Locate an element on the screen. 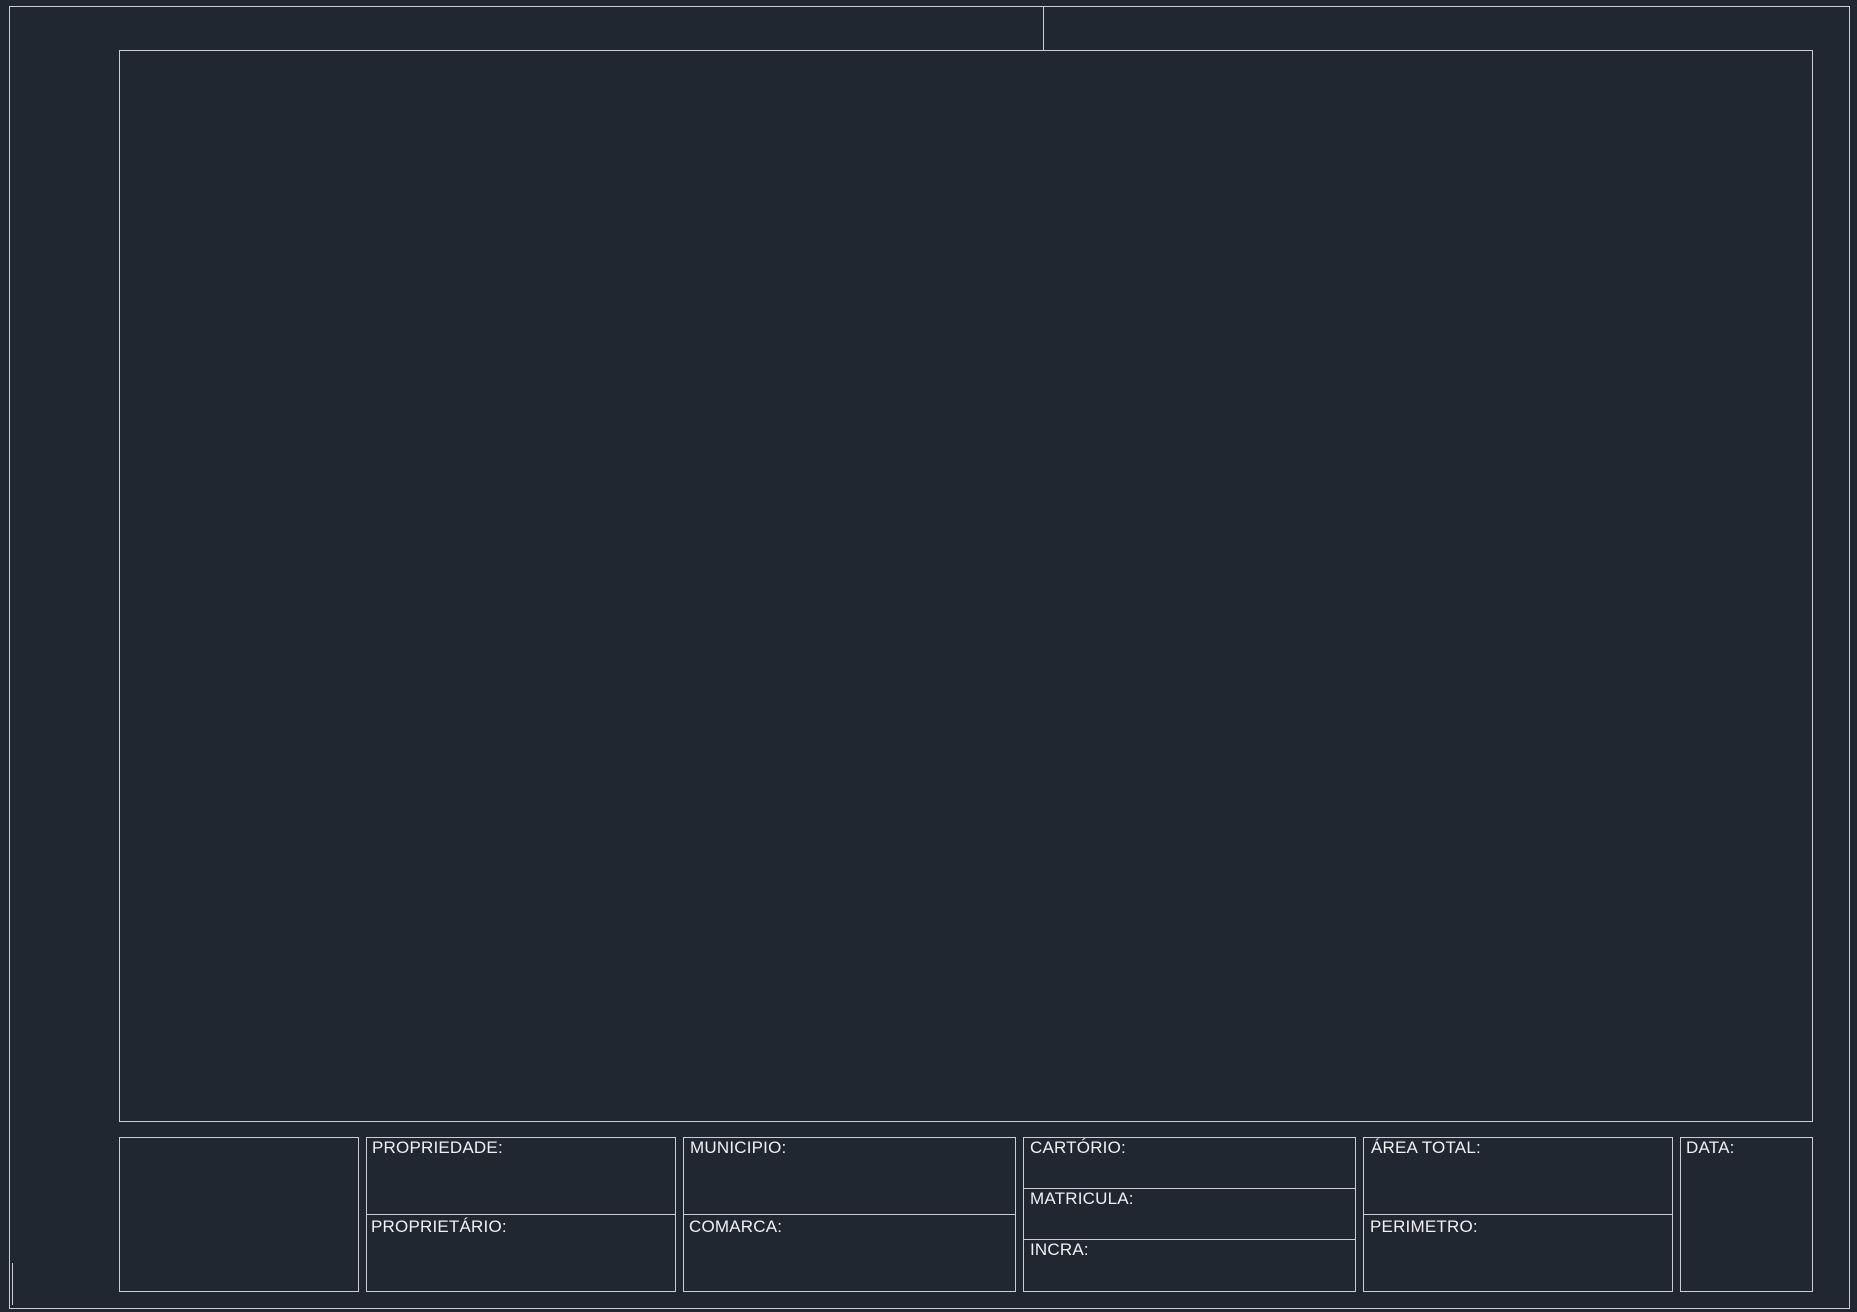 Image resolution: width=1857 pixels, height=1312 pixels. proprietario-label: PROPRIETÁRIO: is located at coordinates (439, 1226).